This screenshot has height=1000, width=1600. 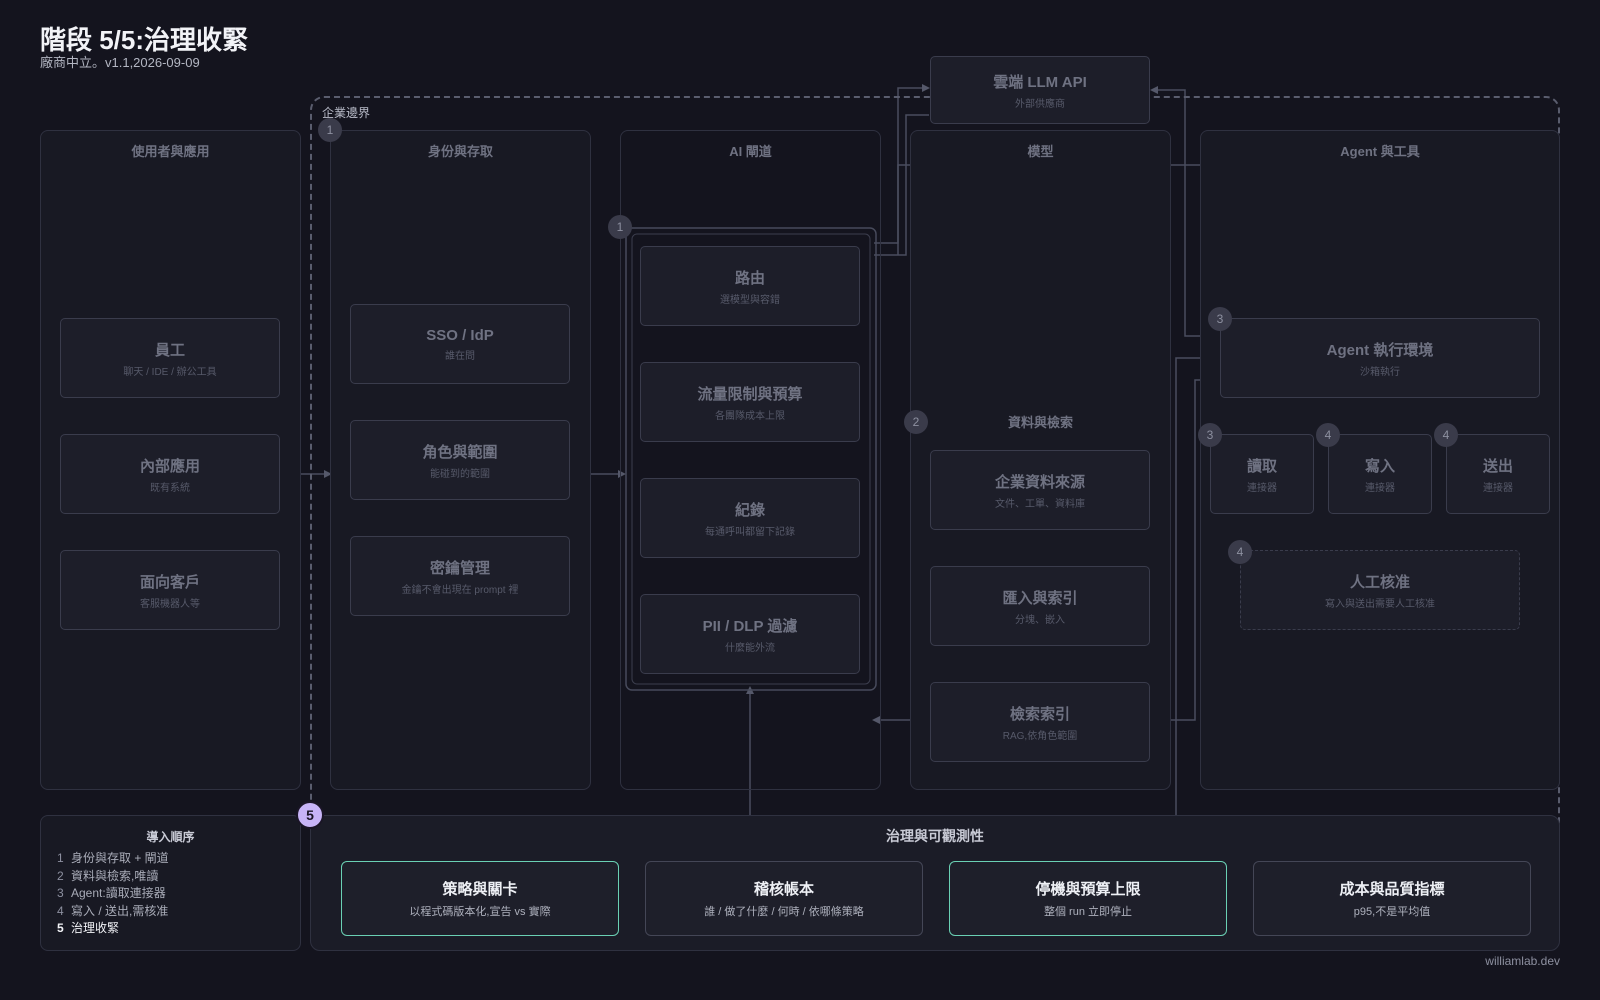 What do you see at coordinates (750, 300) in the screenshot?
I see `routing-sub: 選模型與容錯` at bounding box center [750, 300].